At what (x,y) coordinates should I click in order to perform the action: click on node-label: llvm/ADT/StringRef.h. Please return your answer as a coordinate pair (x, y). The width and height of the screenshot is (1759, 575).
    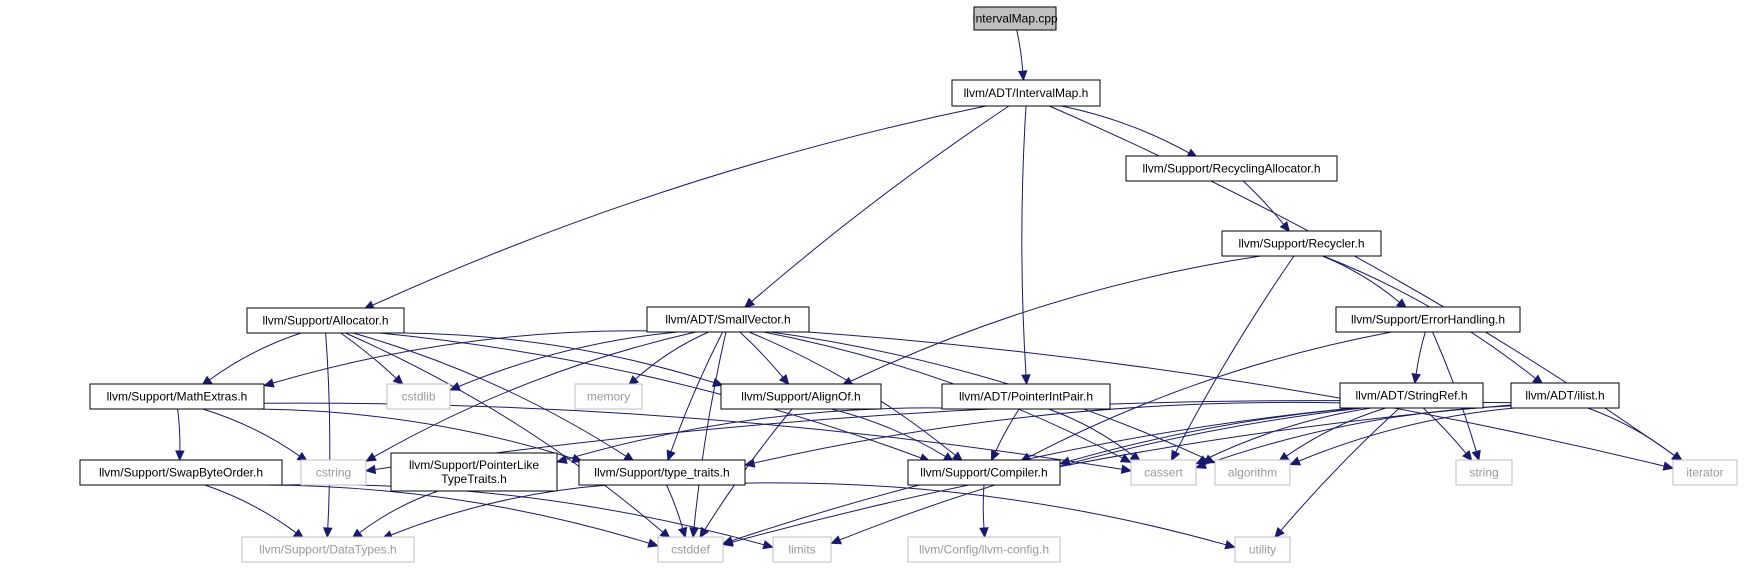
    Looking at the image, I should click on (1411, 396).